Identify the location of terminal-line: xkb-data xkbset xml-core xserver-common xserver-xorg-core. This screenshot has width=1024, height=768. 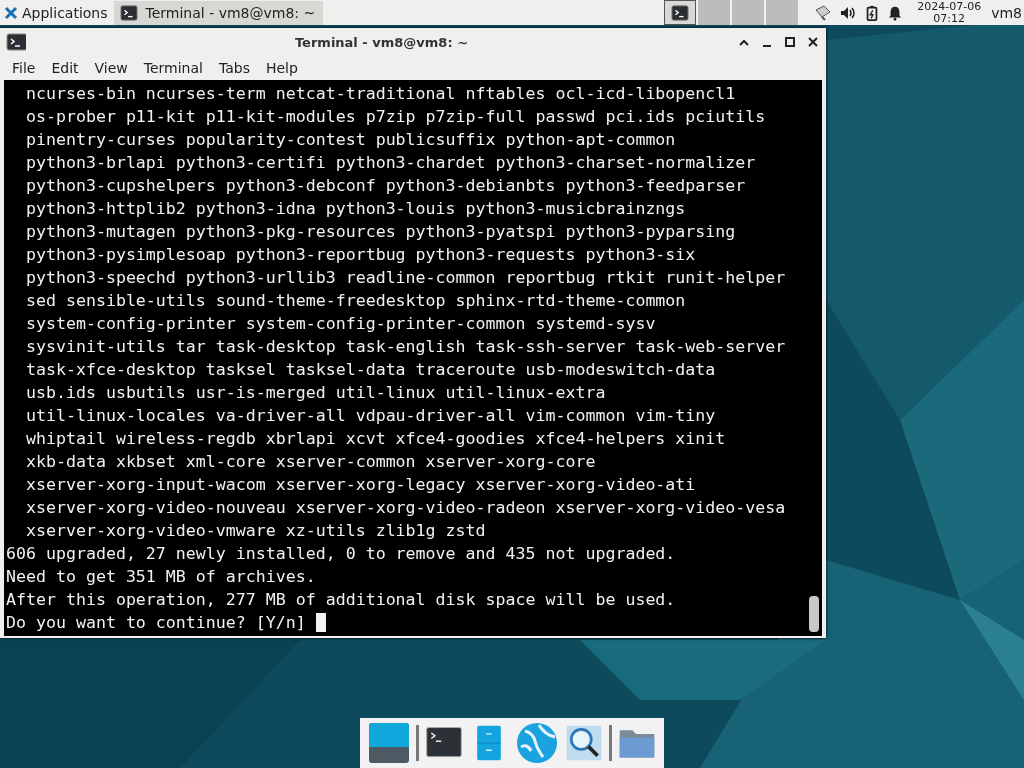
(310, 462).